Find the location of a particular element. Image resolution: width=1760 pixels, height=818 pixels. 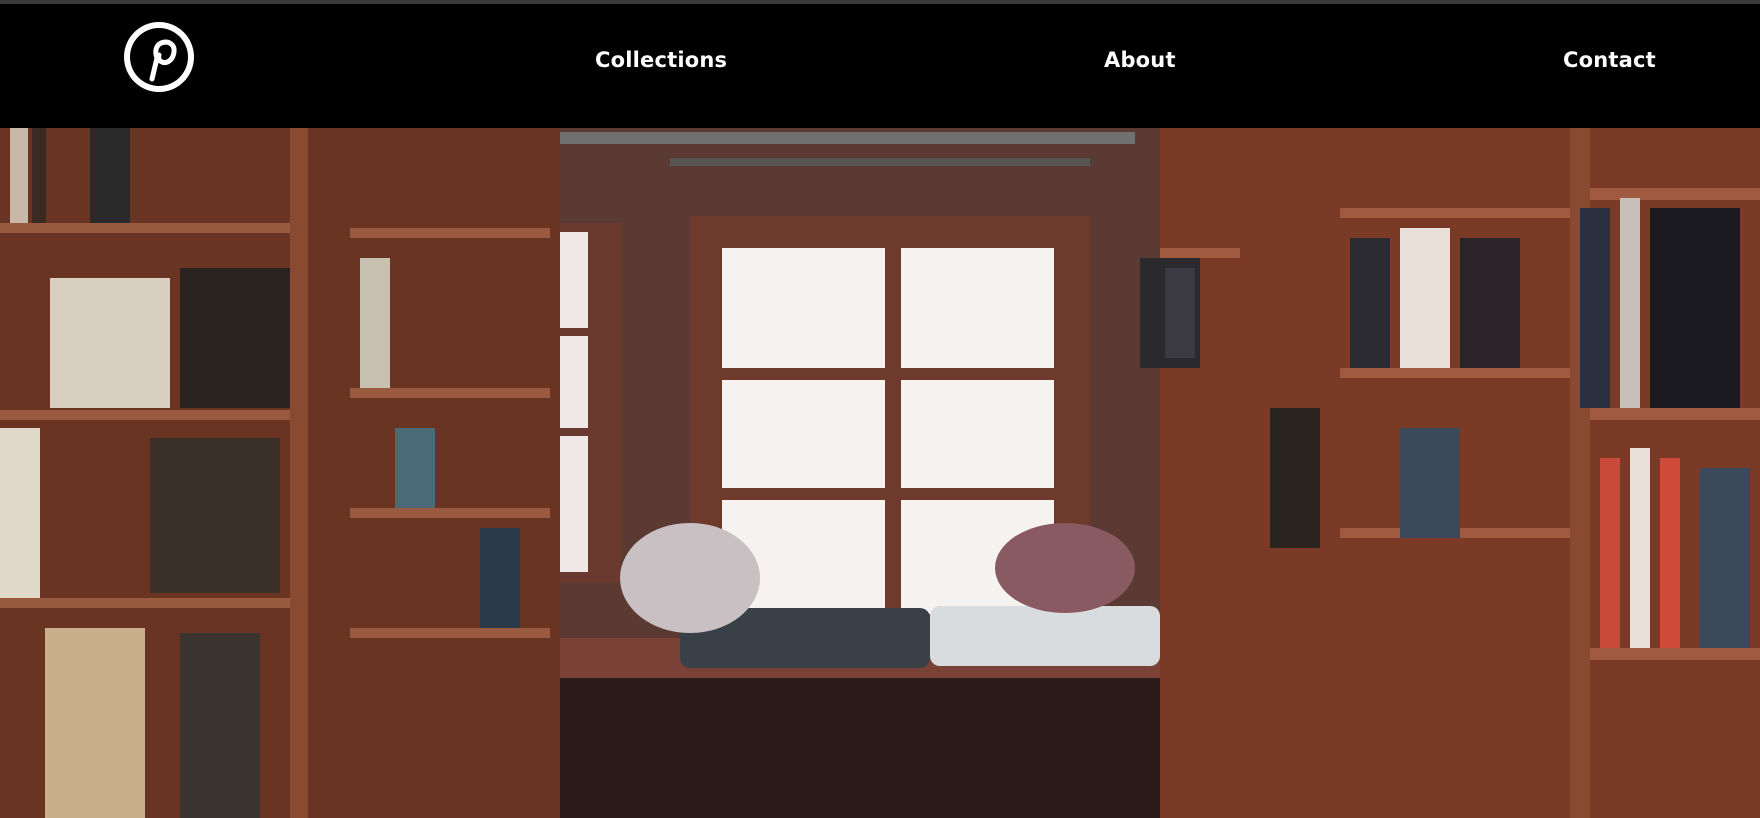

nav-collections-link: Collections is located at coordinates (661, 60).